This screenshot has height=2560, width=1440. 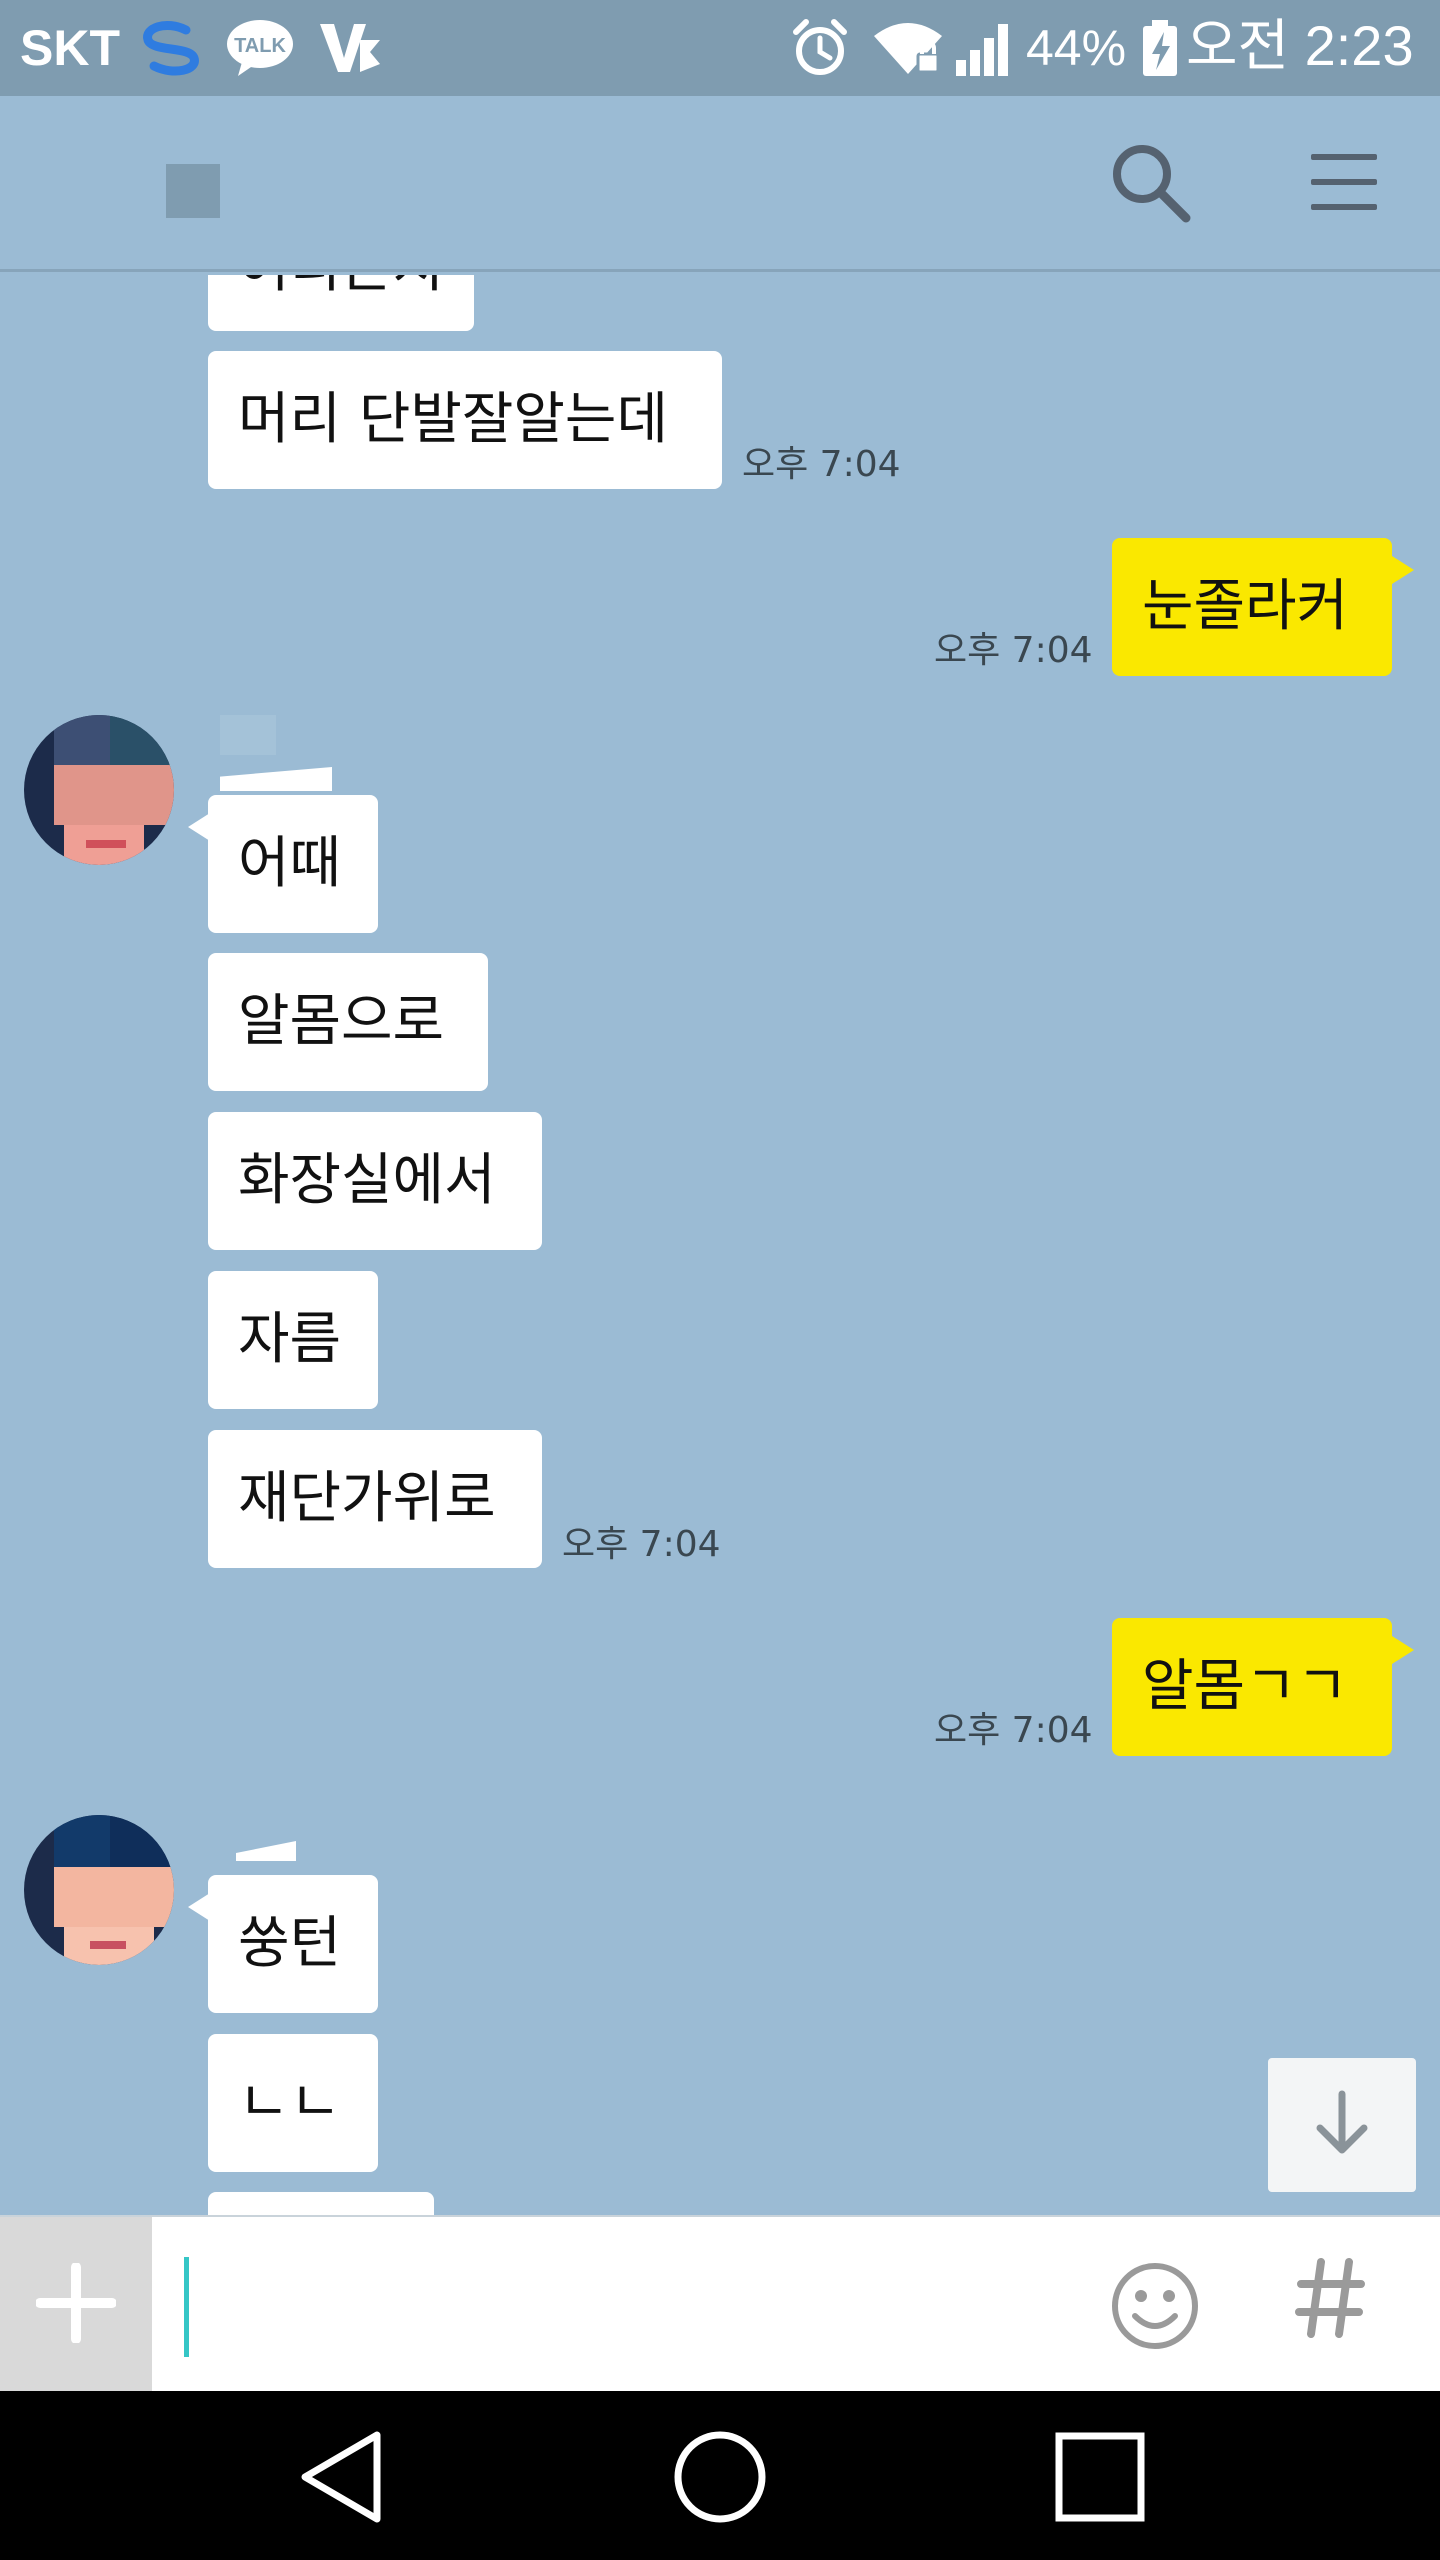 What do you see at coordinates (70, 48) in the screenshot?
I see `carrier-label: SKT` at bounding box center [70, 48].